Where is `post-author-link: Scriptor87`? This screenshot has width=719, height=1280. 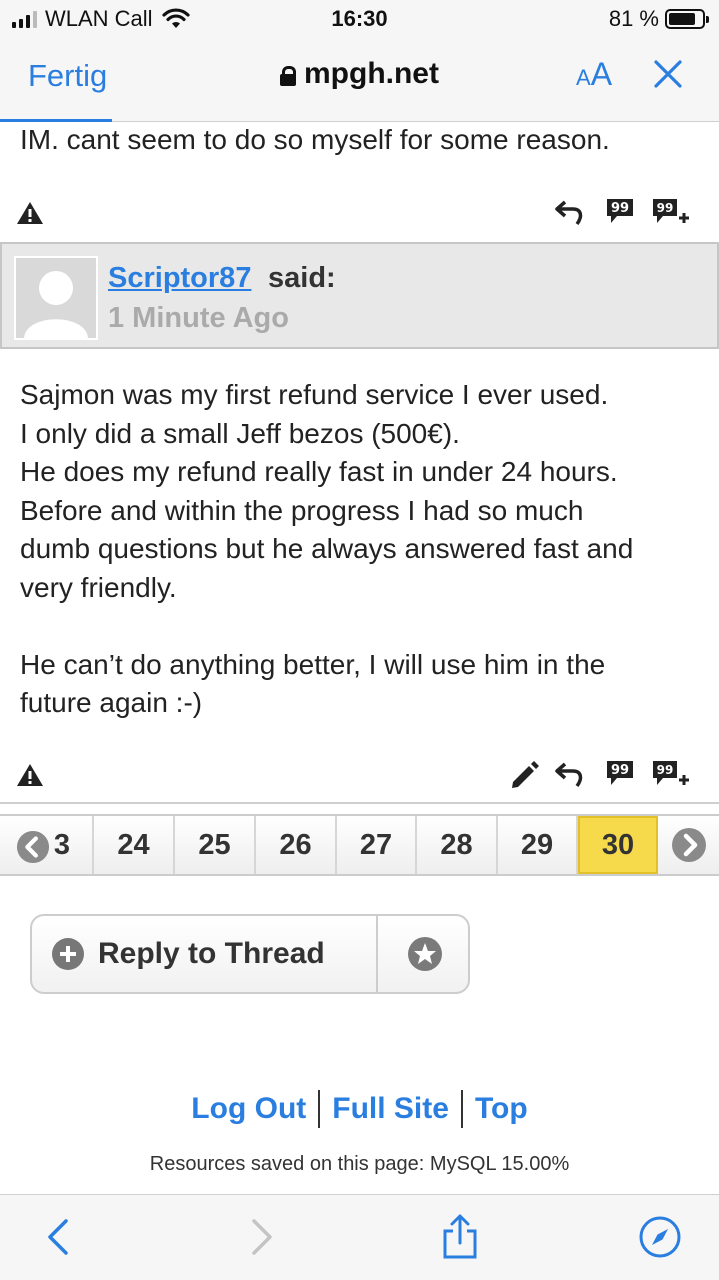 post-author-link: Scriptor87 is located at coordinates (179, 278).